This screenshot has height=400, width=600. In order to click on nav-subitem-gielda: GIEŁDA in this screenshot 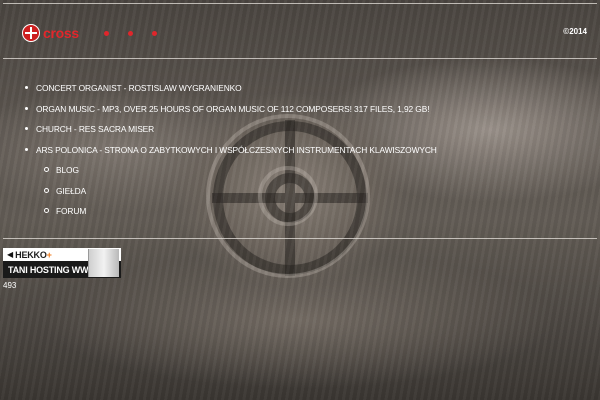, I will do `click(231, 195)`.